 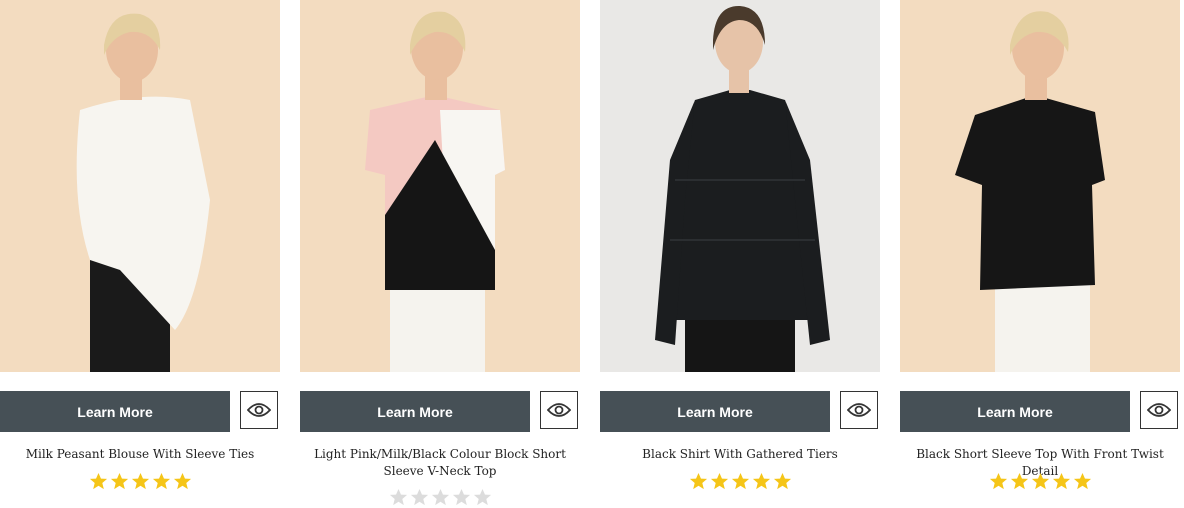 I want to click on product-title: Milk Peasant Blouse With Sleeve Ties, so click(x=140, y=454).